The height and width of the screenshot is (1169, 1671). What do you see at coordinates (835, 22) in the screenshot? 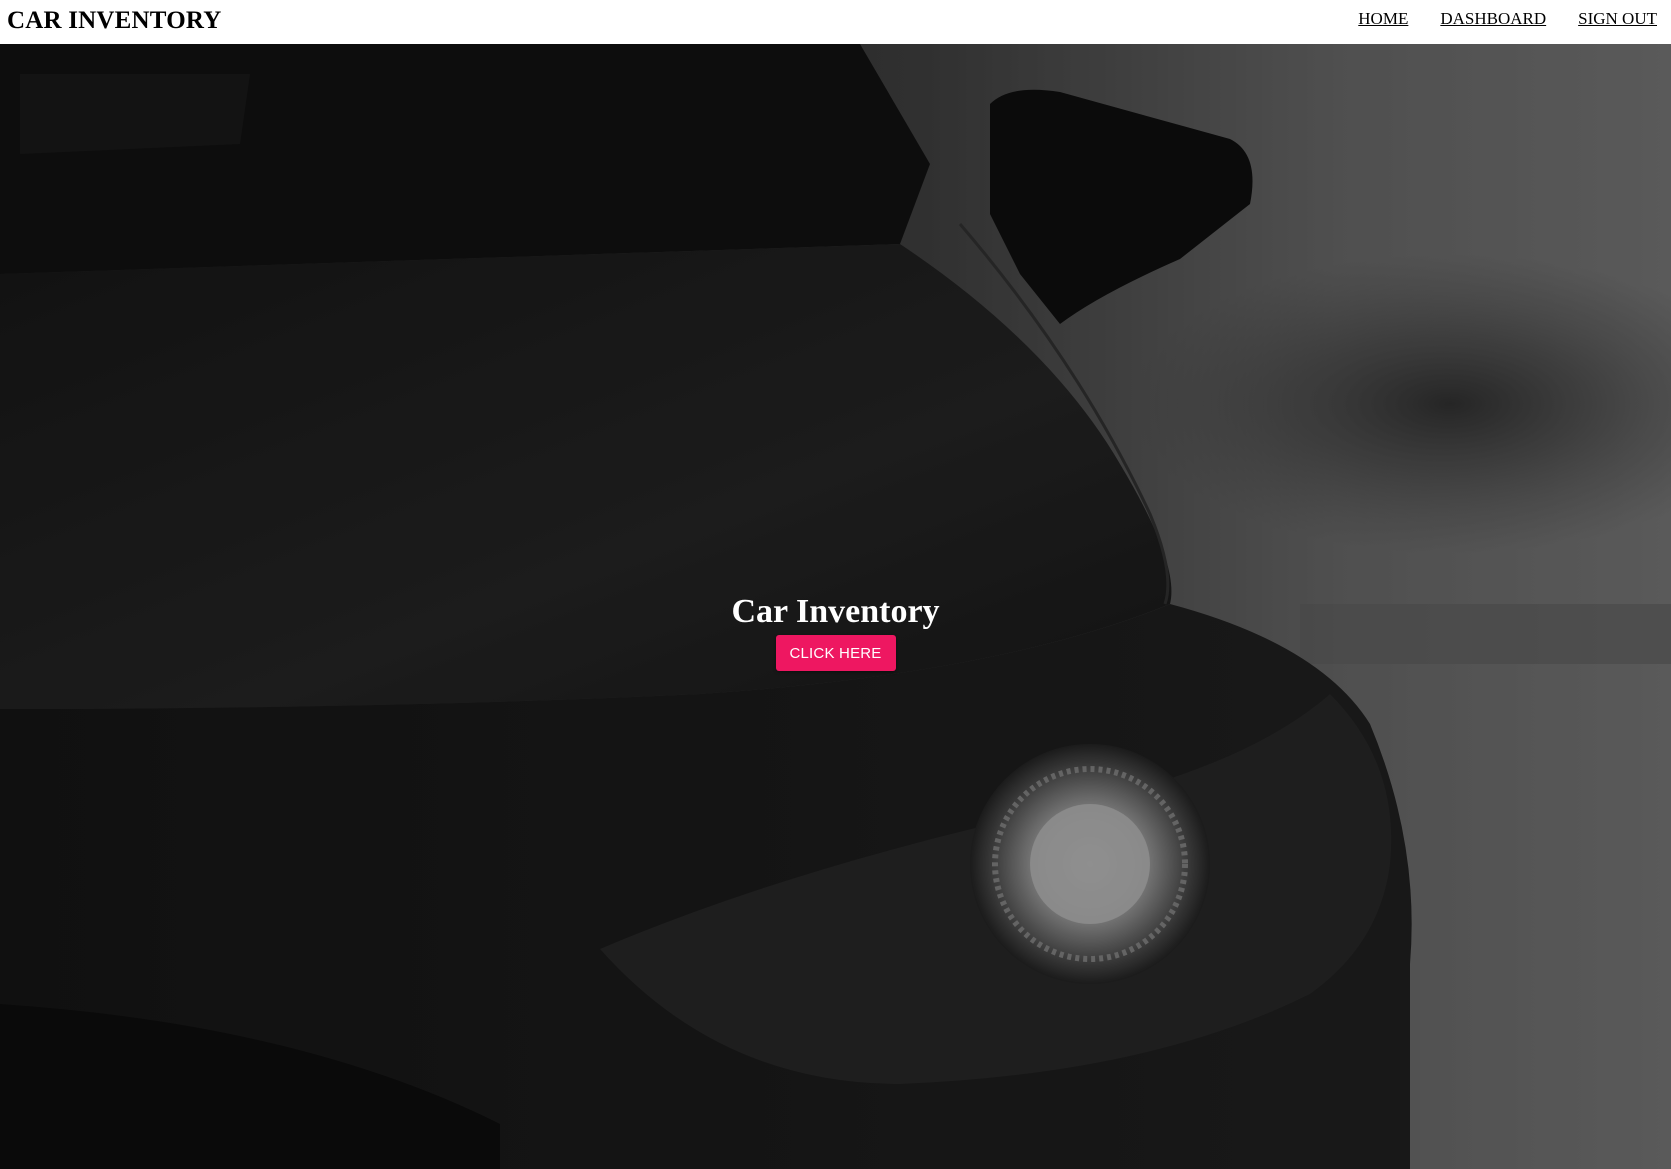
I see `top-navbar: CAR INVENTORY HOME DASHBOARD SIGN OUT` at bounding box center [835, 22].